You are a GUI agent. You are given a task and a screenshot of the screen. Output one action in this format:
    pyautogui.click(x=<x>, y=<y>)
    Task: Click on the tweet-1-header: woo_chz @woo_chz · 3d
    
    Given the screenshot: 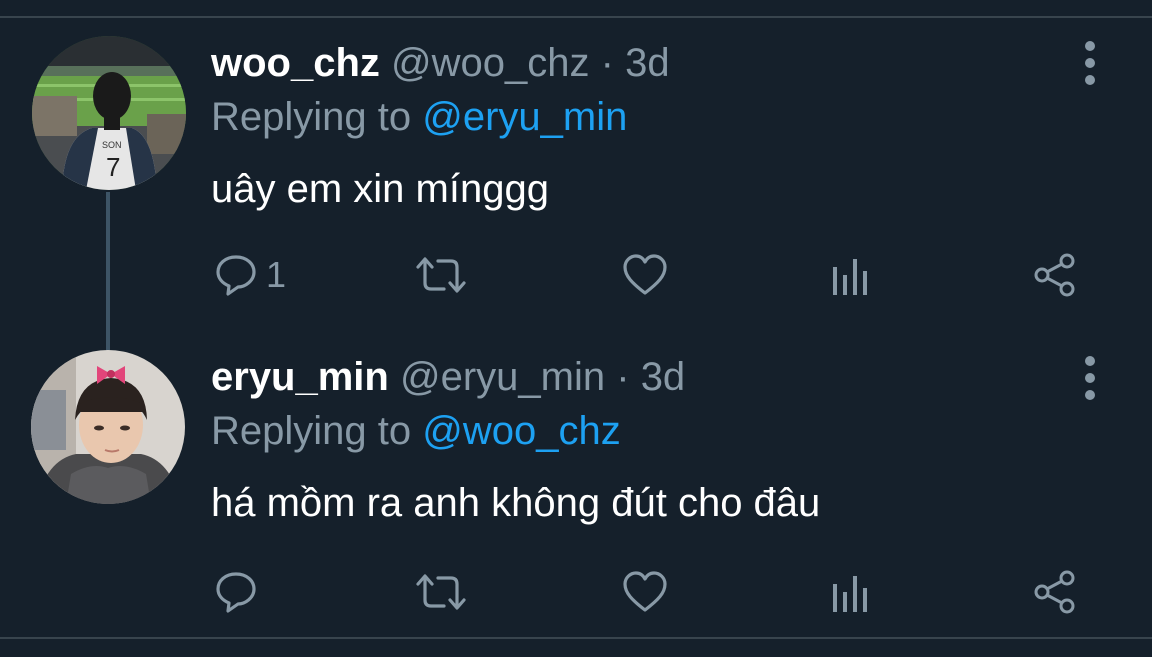 What is the action you would take?
    pyautogui.click(x=440, y=63)
    